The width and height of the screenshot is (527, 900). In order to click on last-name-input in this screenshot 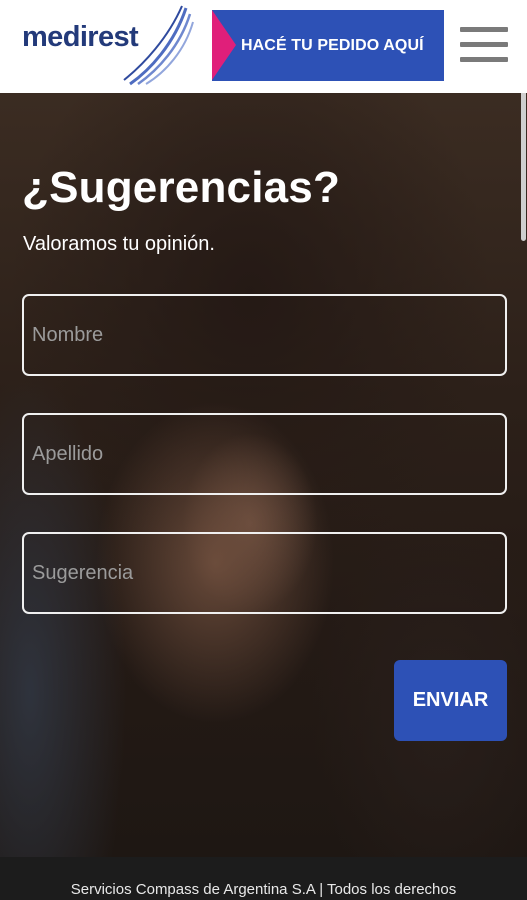, I will do `click(264, 454)`.